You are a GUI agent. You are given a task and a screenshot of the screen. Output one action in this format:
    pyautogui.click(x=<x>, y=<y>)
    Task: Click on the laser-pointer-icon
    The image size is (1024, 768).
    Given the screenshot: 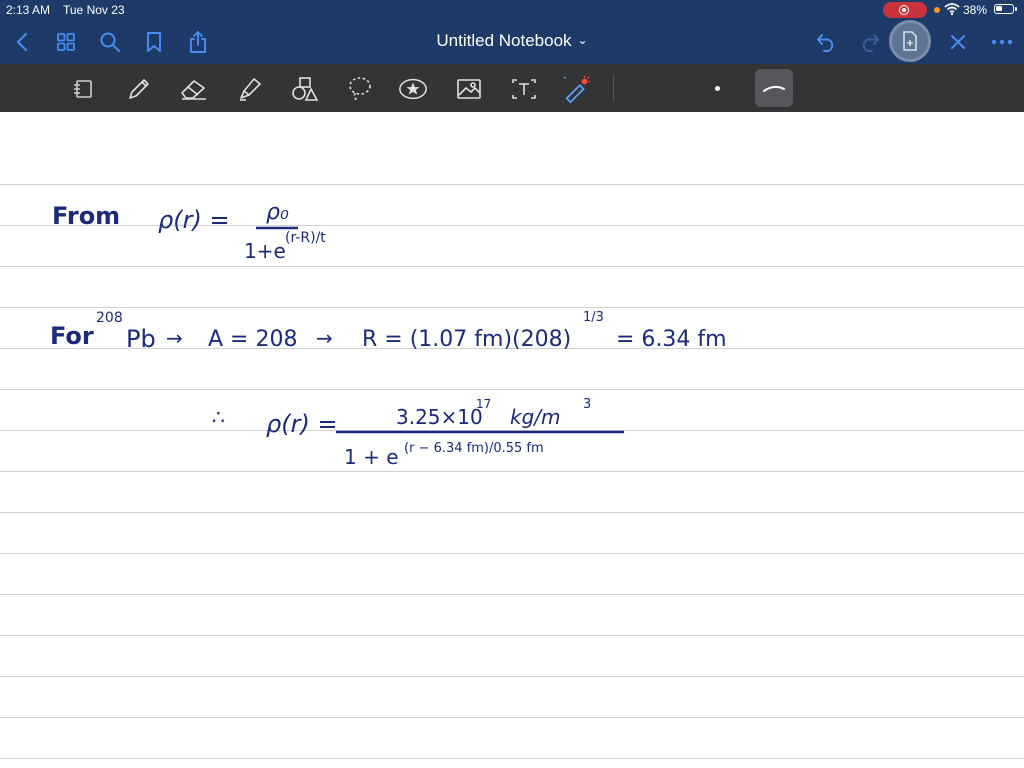 What is the action you would take?
    pyautogui.click(x=577, y=89)
    